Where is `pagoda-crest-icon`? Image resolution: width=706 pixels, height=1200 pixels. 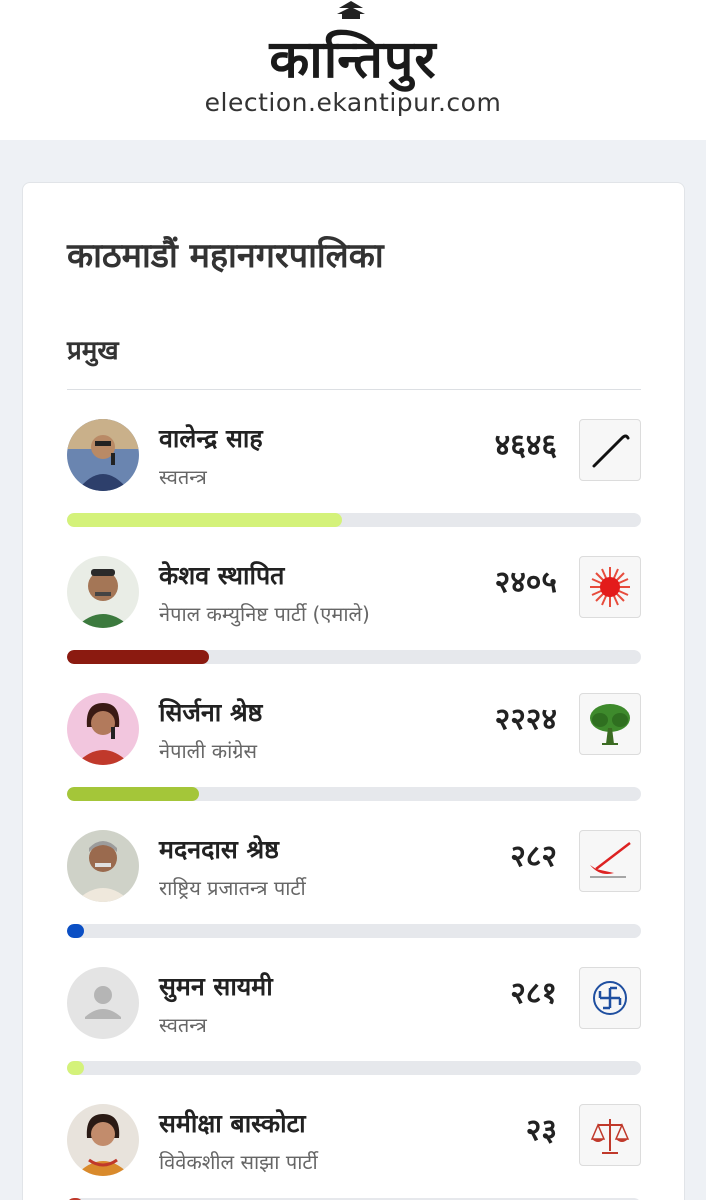 pagoda-crest-icon is located at coordinates (351, 10).